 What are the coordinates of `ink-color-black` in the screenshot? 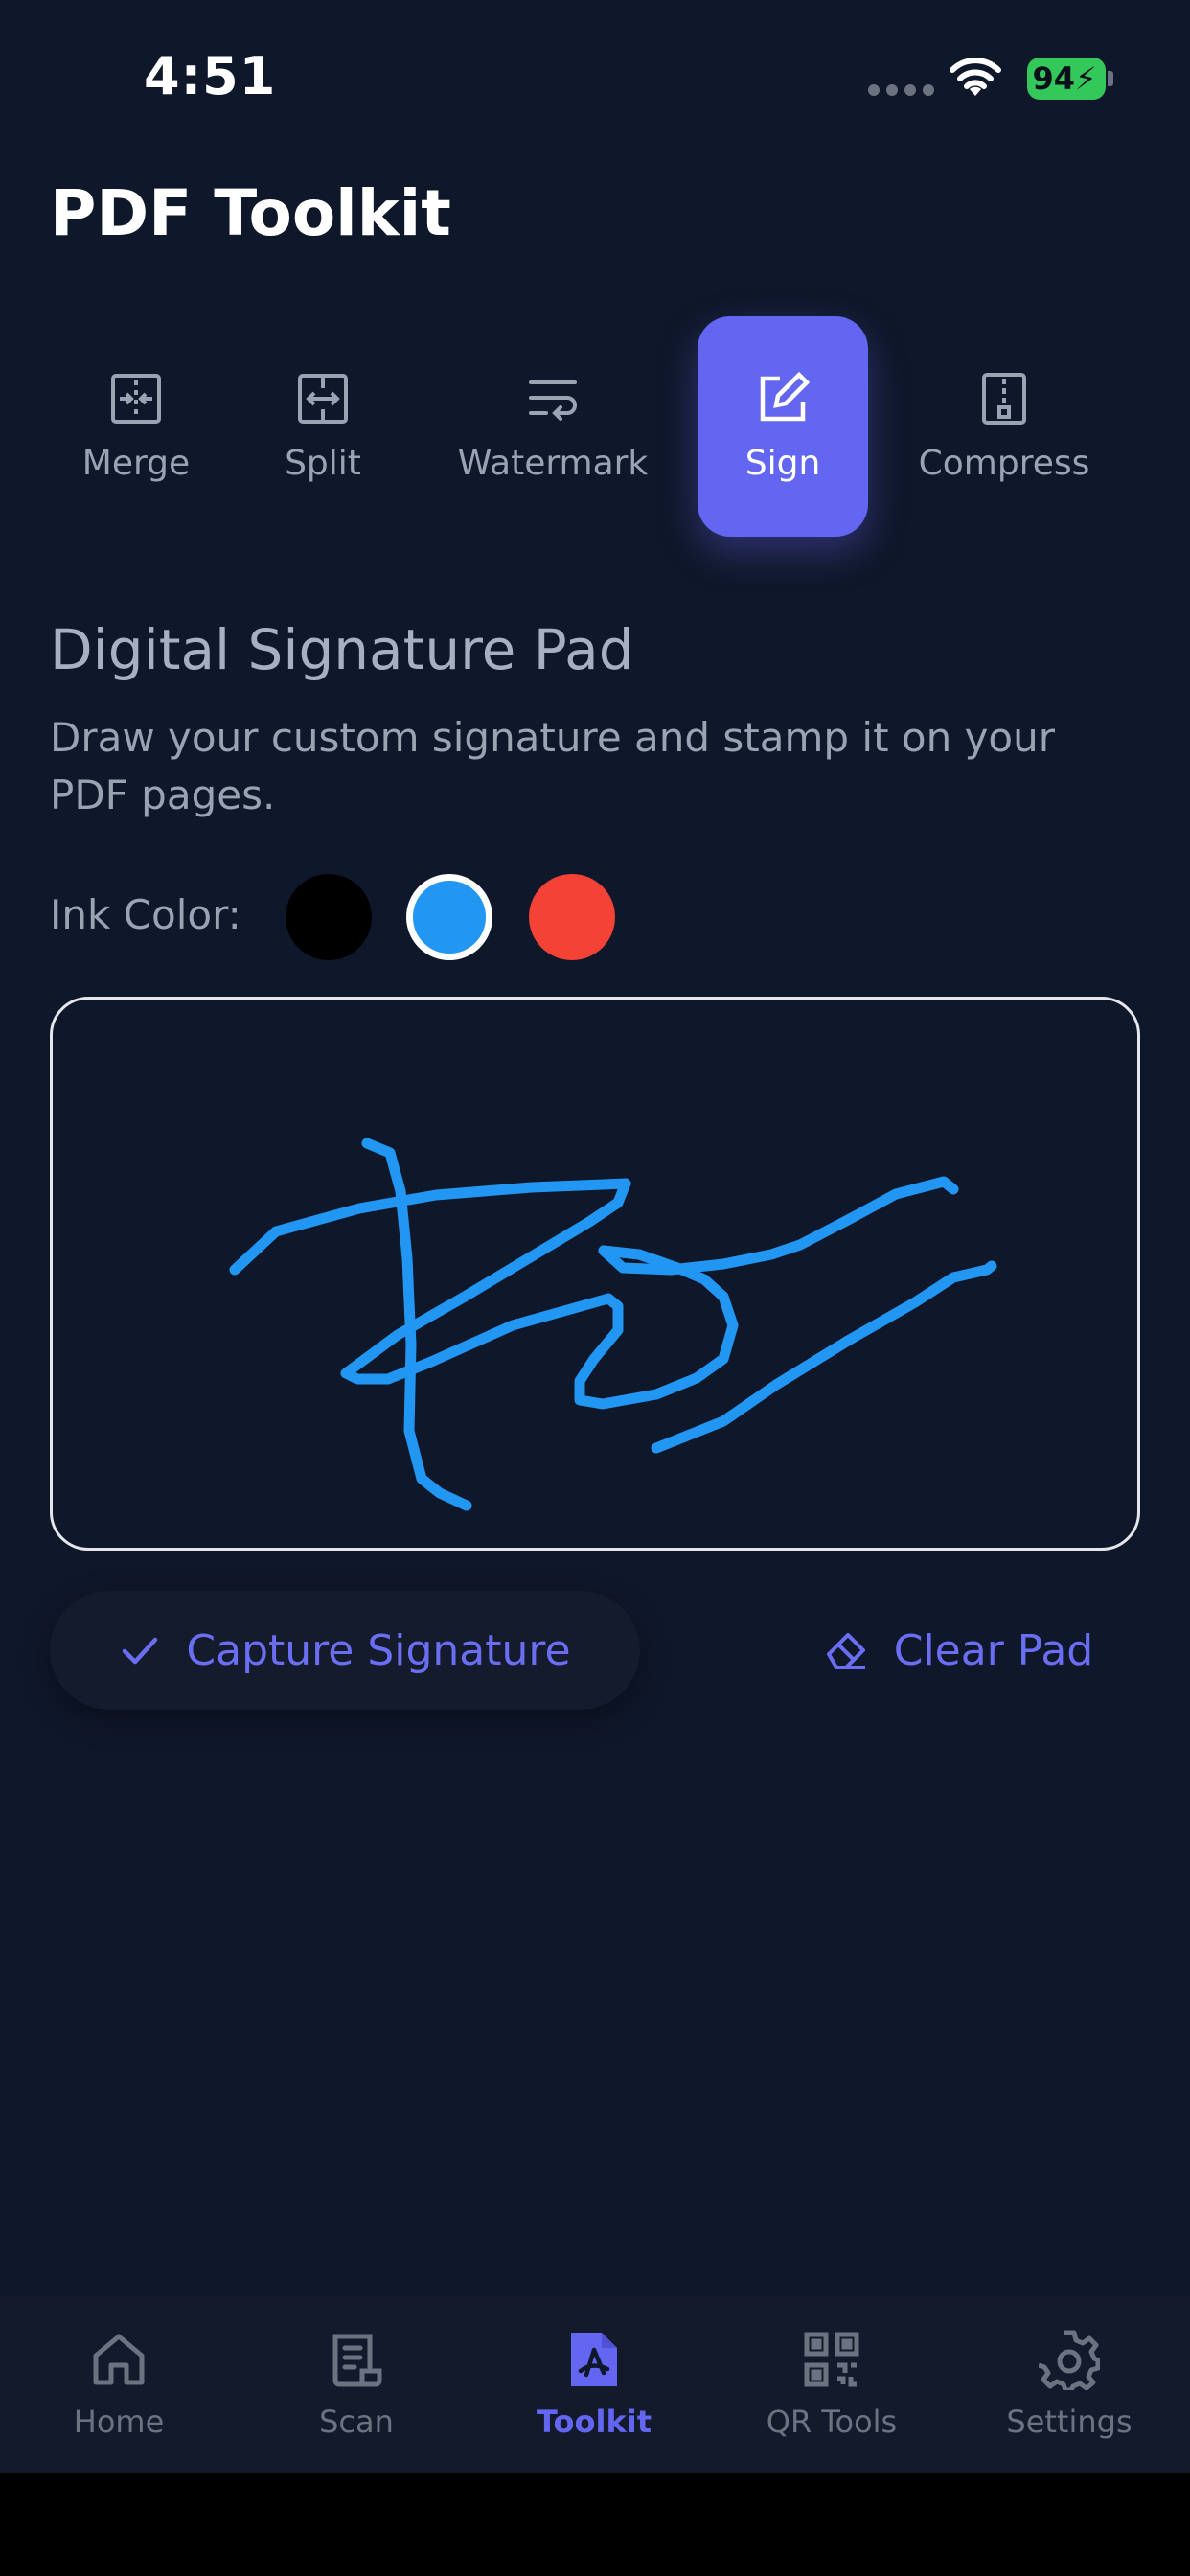 It's located at (329, 917).